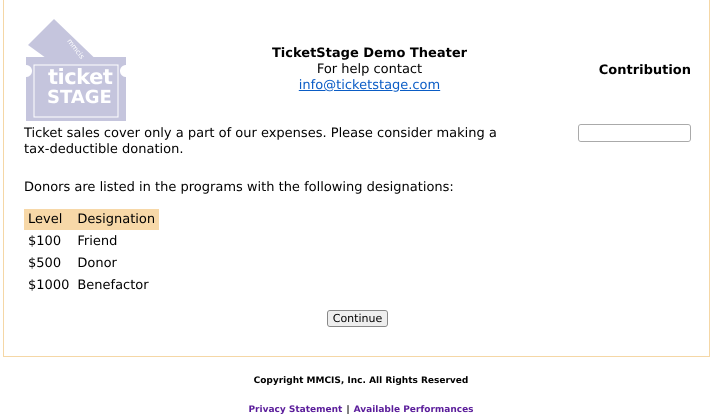 Image resolution: width=722 pixels, height=414 pixels. I want to click on contribution-field, so click(634, 133).